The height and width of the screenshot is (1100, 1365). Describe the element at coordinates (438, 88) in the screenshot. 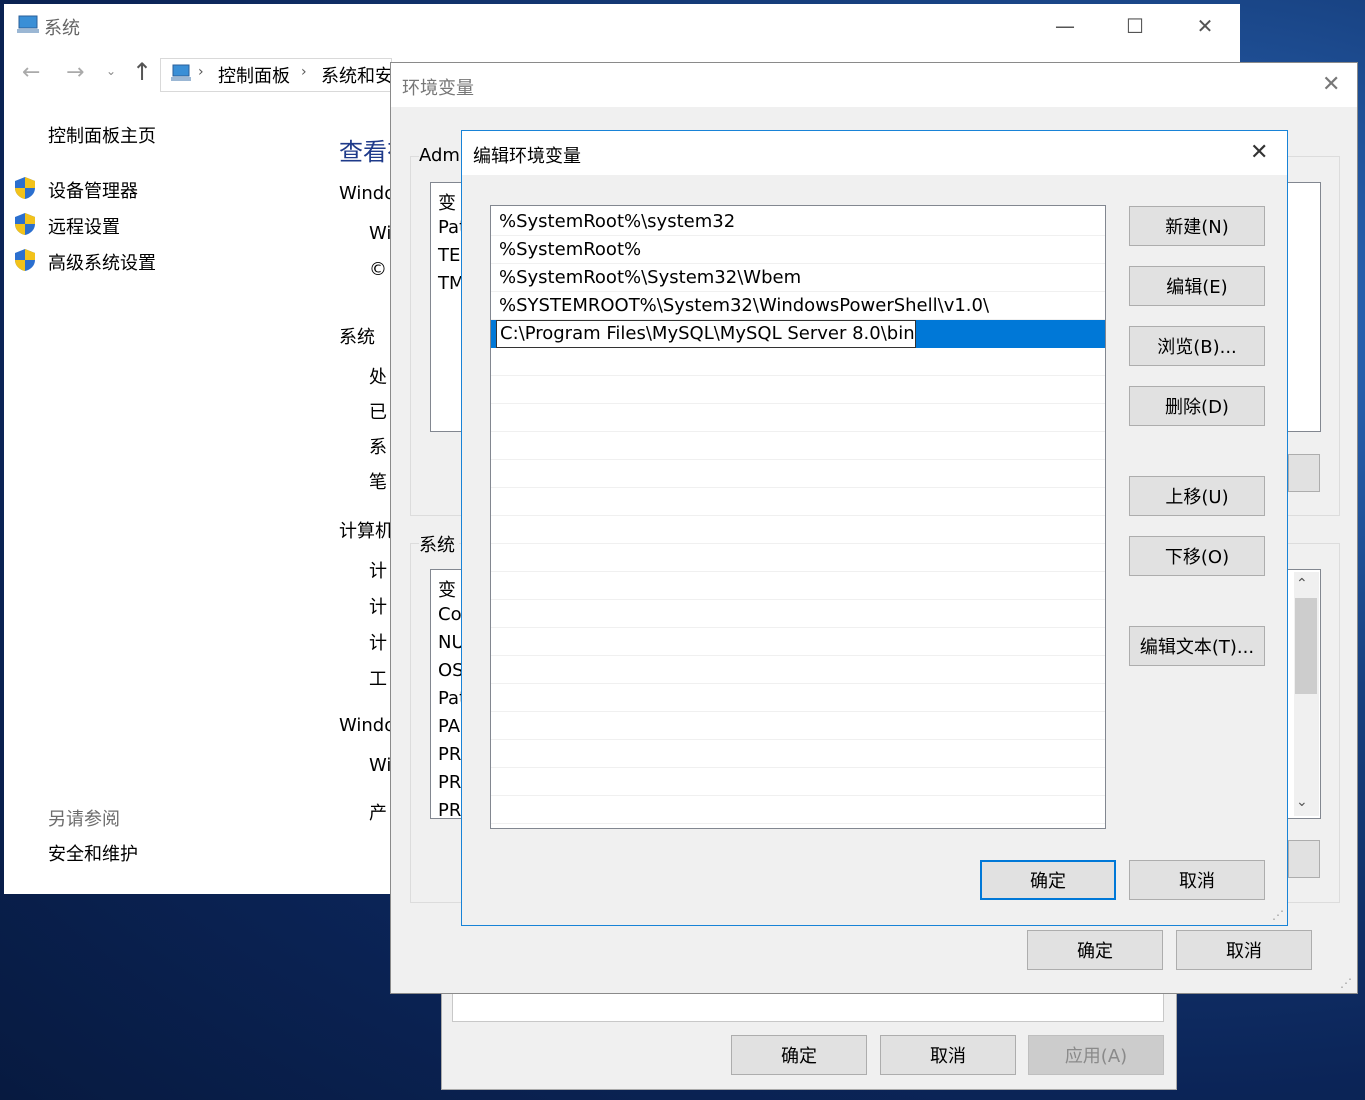

I see `env-dialog-title: 环境变量` at that location.